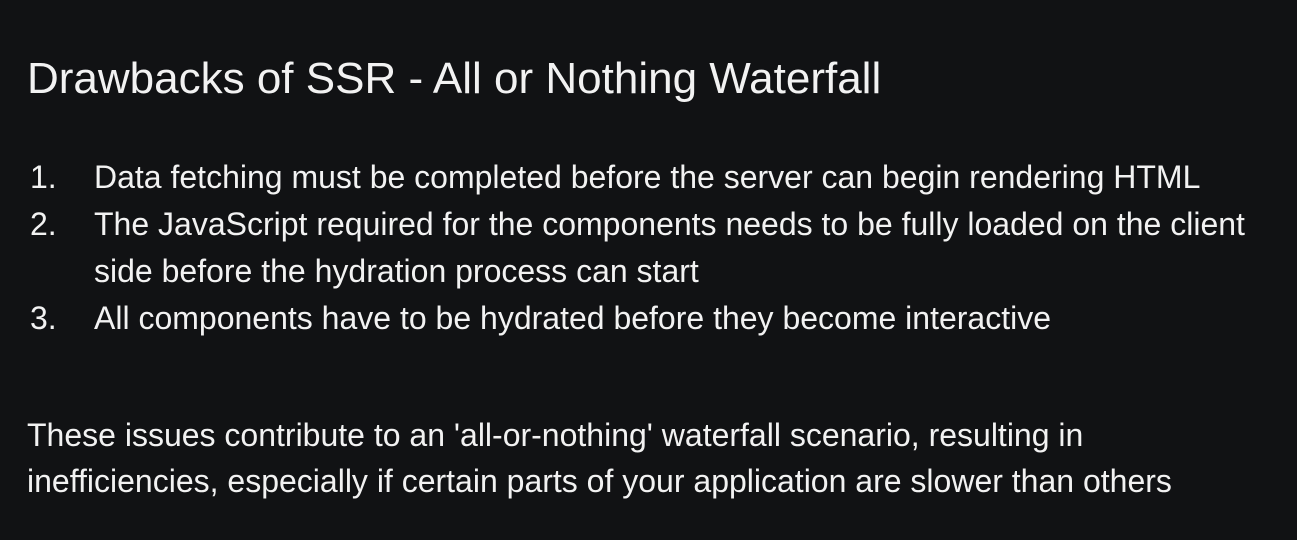  Describe the element at coordinates (43, 177) in the screenshot. I see `list-item-number: 1.` at that location.